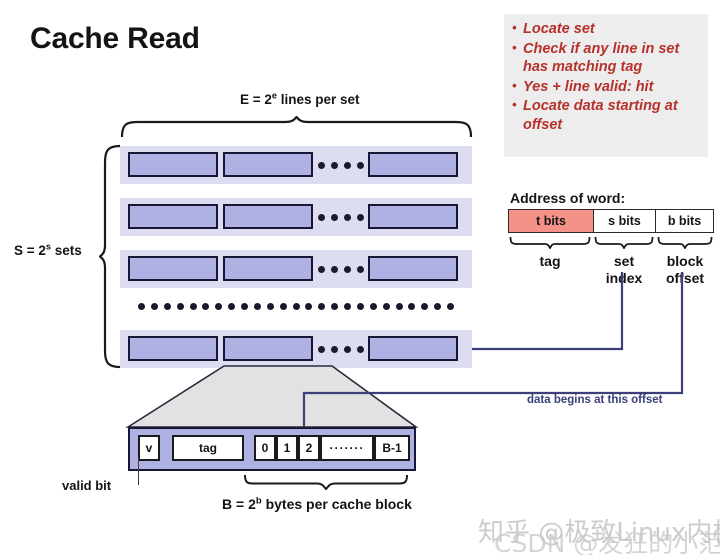  Describe the element at coordinates (624, 278) in the screenshot. I see `caption-set-index-line2: index` at that location.